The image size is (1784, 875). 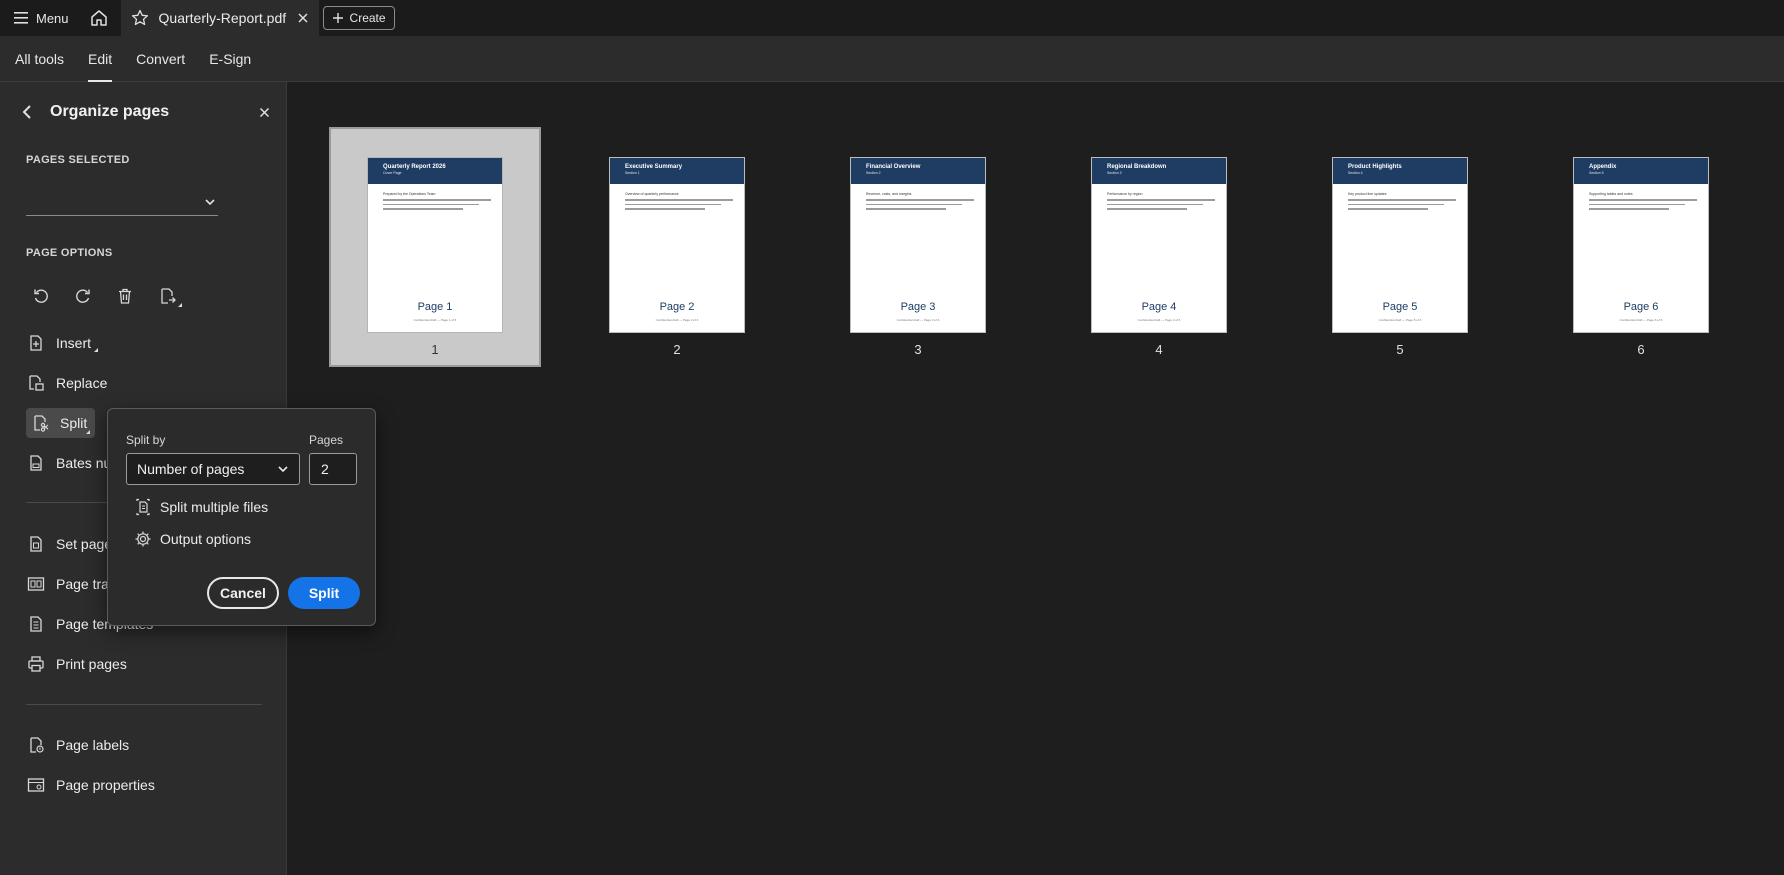 What do you see at coordinates (677, 349) in the screenshot?
I see `page-number: 2` at bounding box center [677, 349].